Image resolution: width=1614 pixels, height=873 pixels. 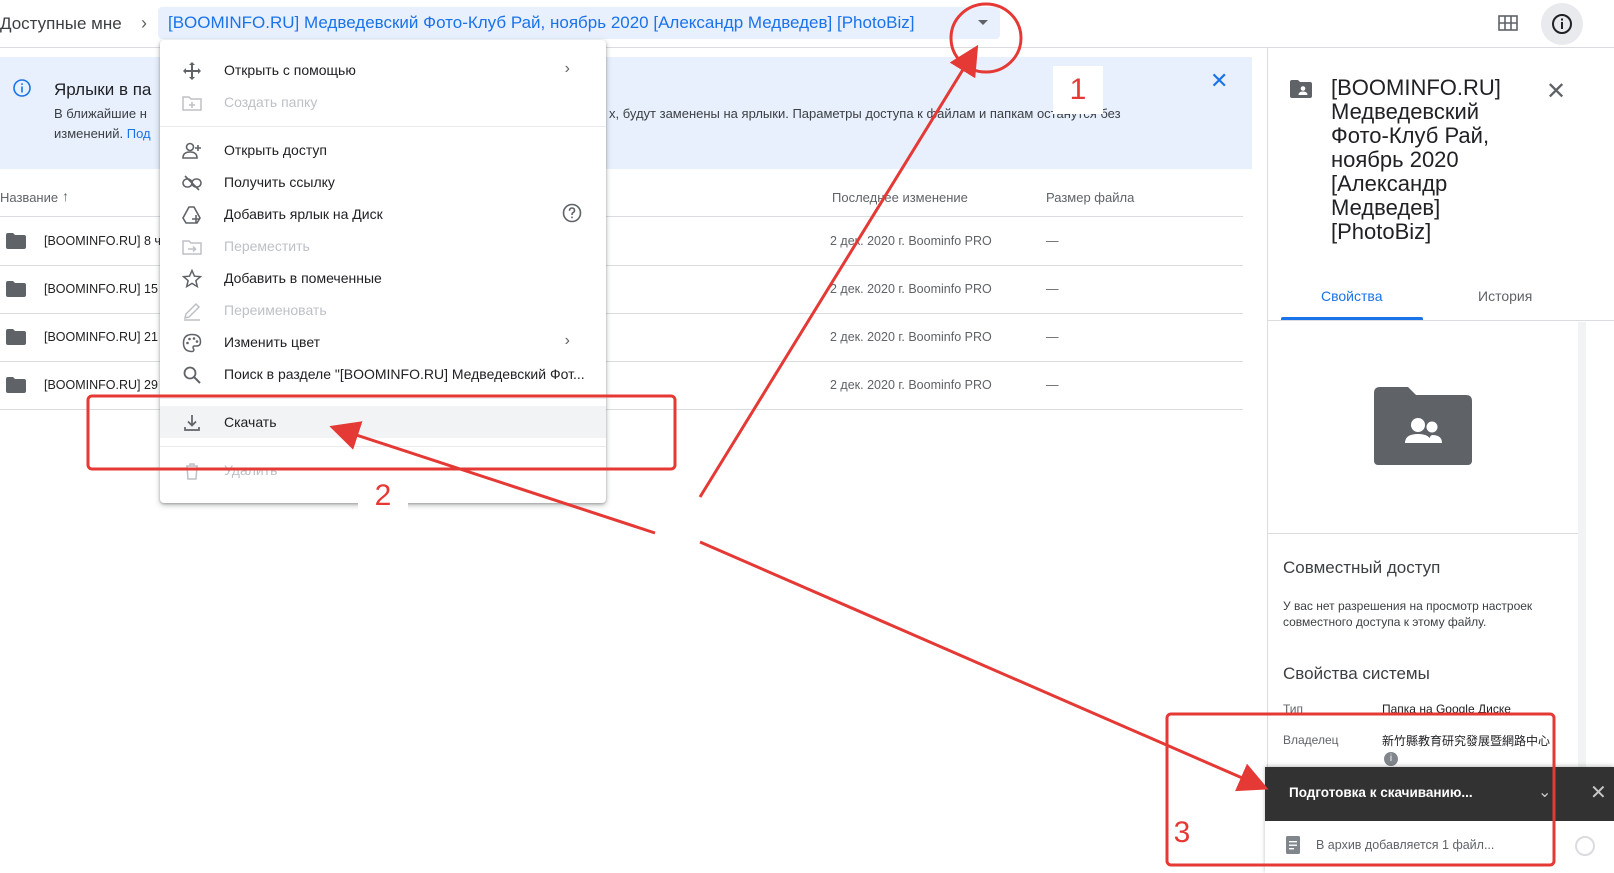 I want to click on annotation-number-2: 2, so click(x=383, y=496).